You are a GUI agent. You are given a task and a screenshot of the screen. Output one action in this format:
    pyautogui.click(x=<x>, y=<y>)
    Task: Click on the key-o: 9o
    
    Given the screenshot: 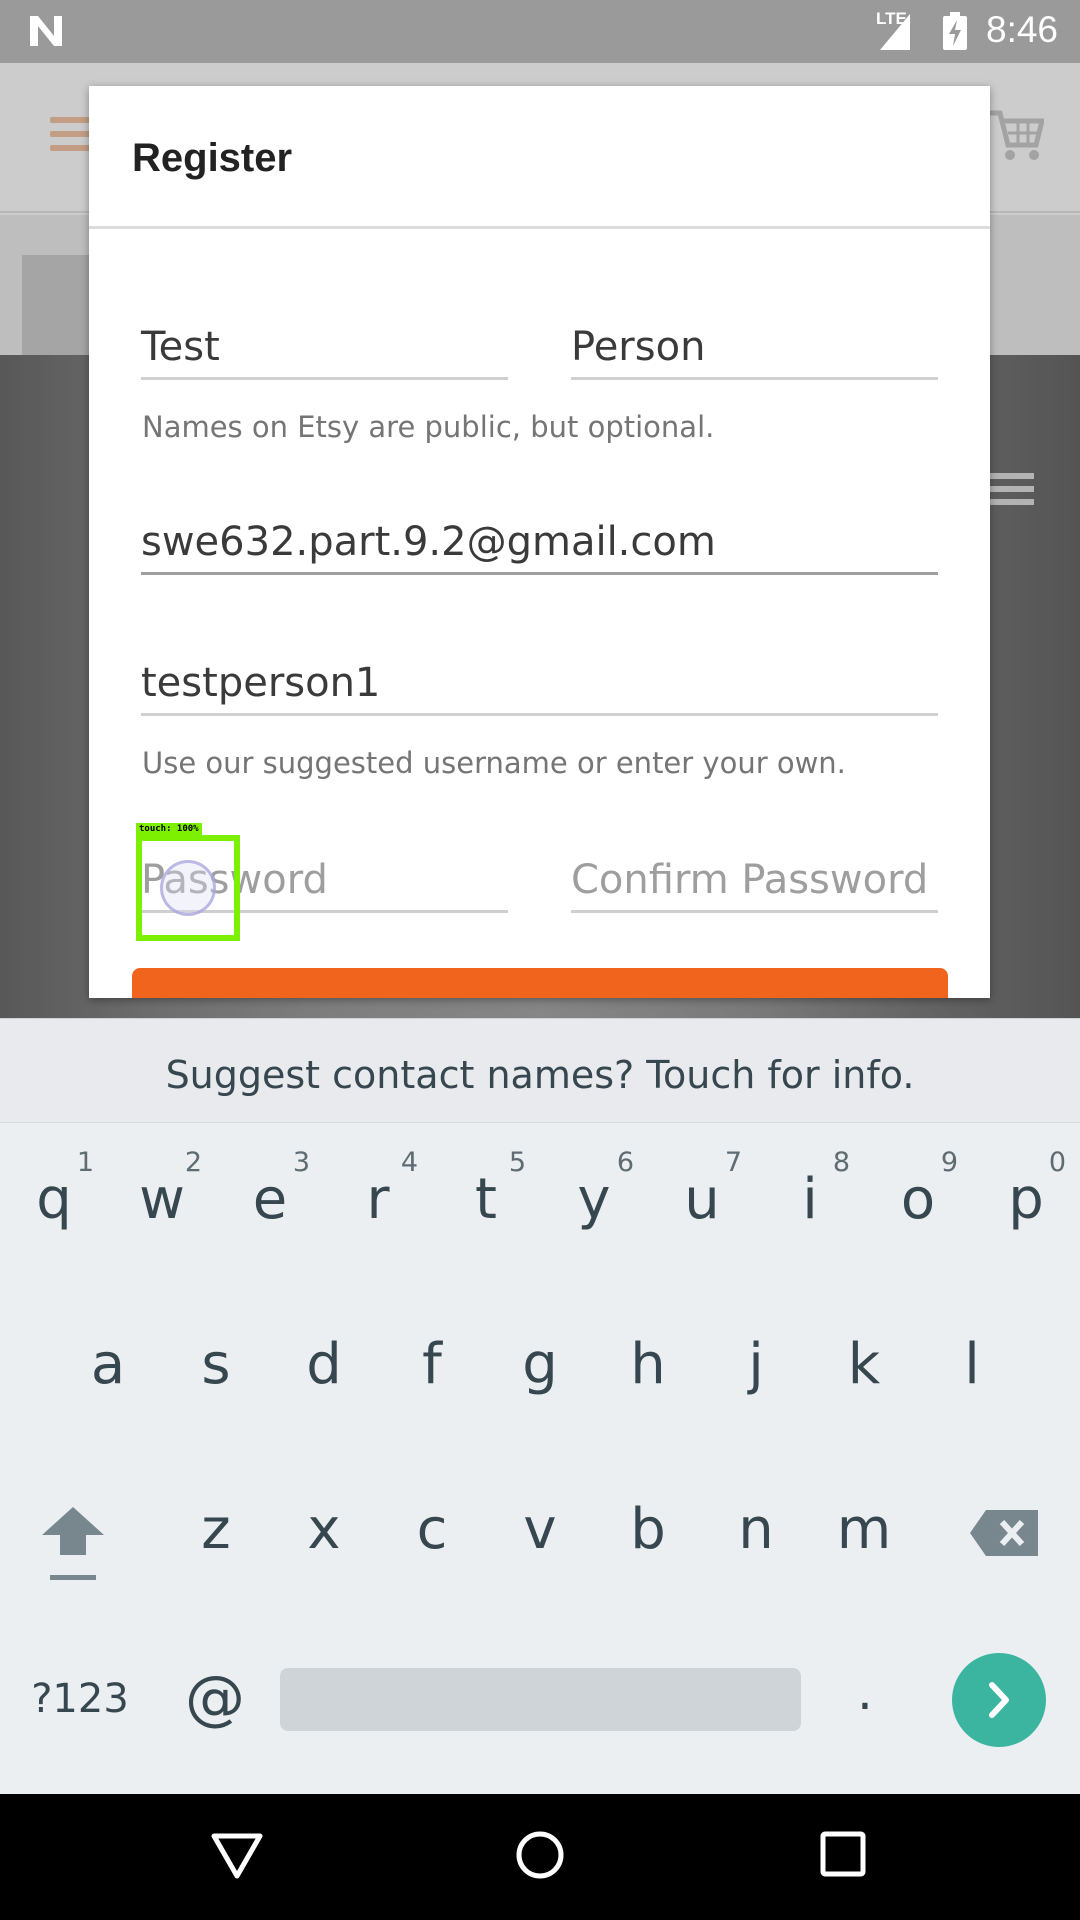 What is the action you would take?
    pyautogui.click(x=918, y=1203)
    